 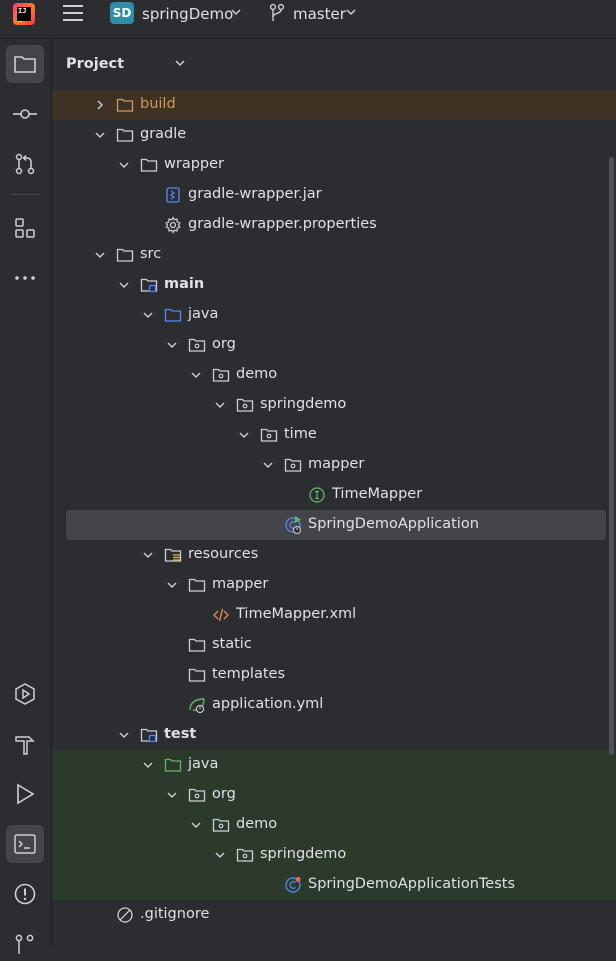 What do you see at coordinates (377, 494) in the screenshot?
I see `tree-item-label: TimeMapper` at bounding box center [377, 494].